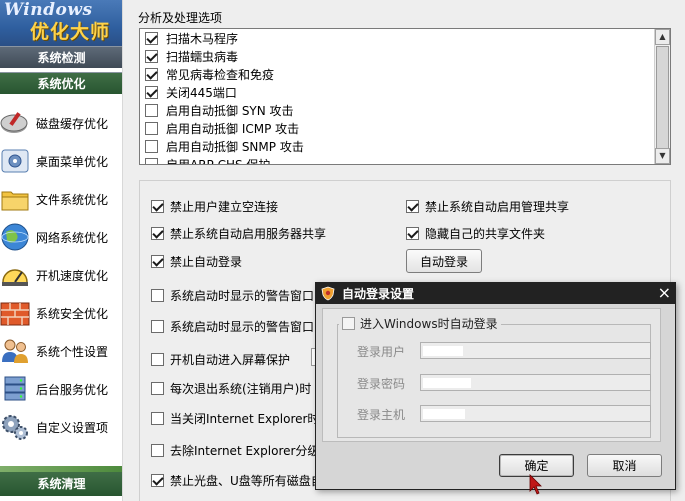  I want to click on list-item: 常见病毒检查和免疫, so click(209, 74).